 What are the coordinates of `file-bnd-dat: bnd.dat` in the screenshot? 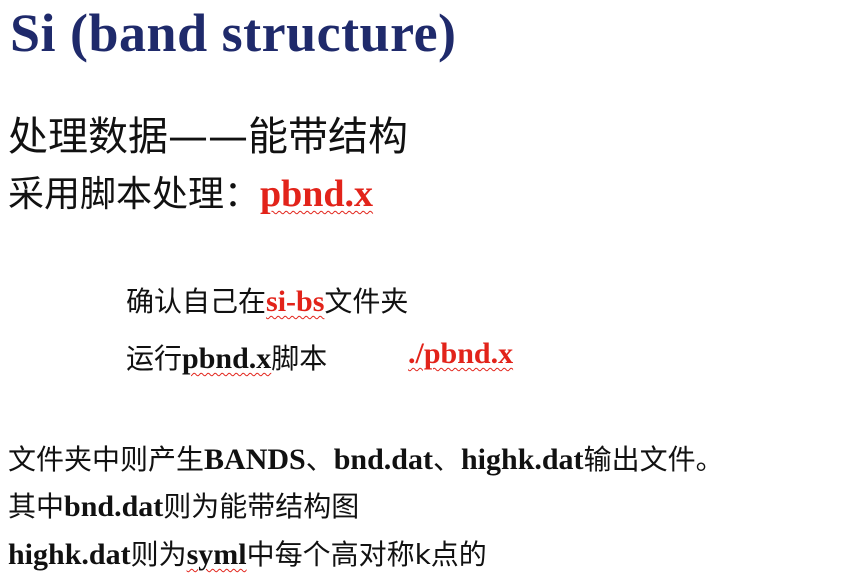 It's located at (383, 459).